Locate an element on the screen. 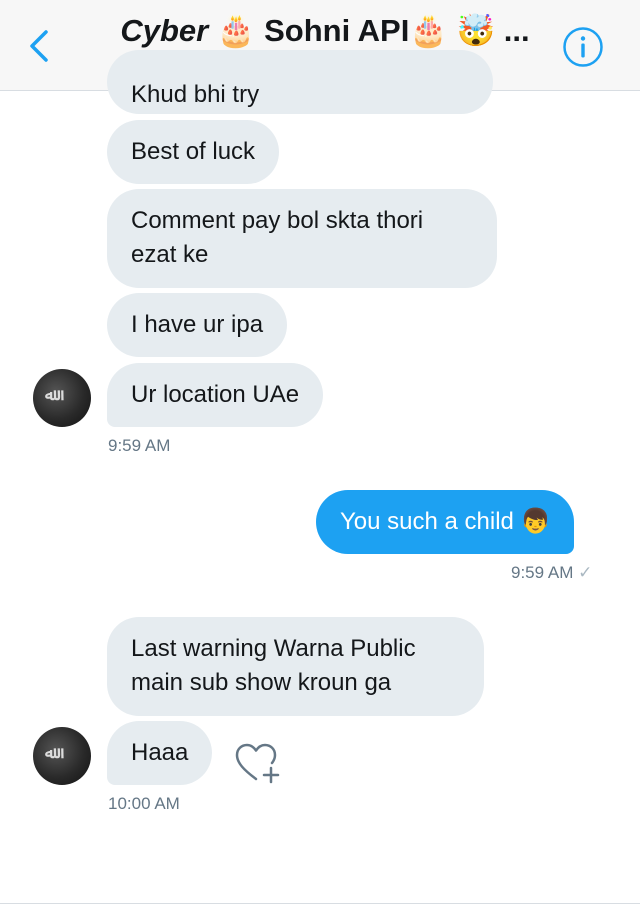  message-bubble: Ur location UAe is located at coordinates (215, 395).